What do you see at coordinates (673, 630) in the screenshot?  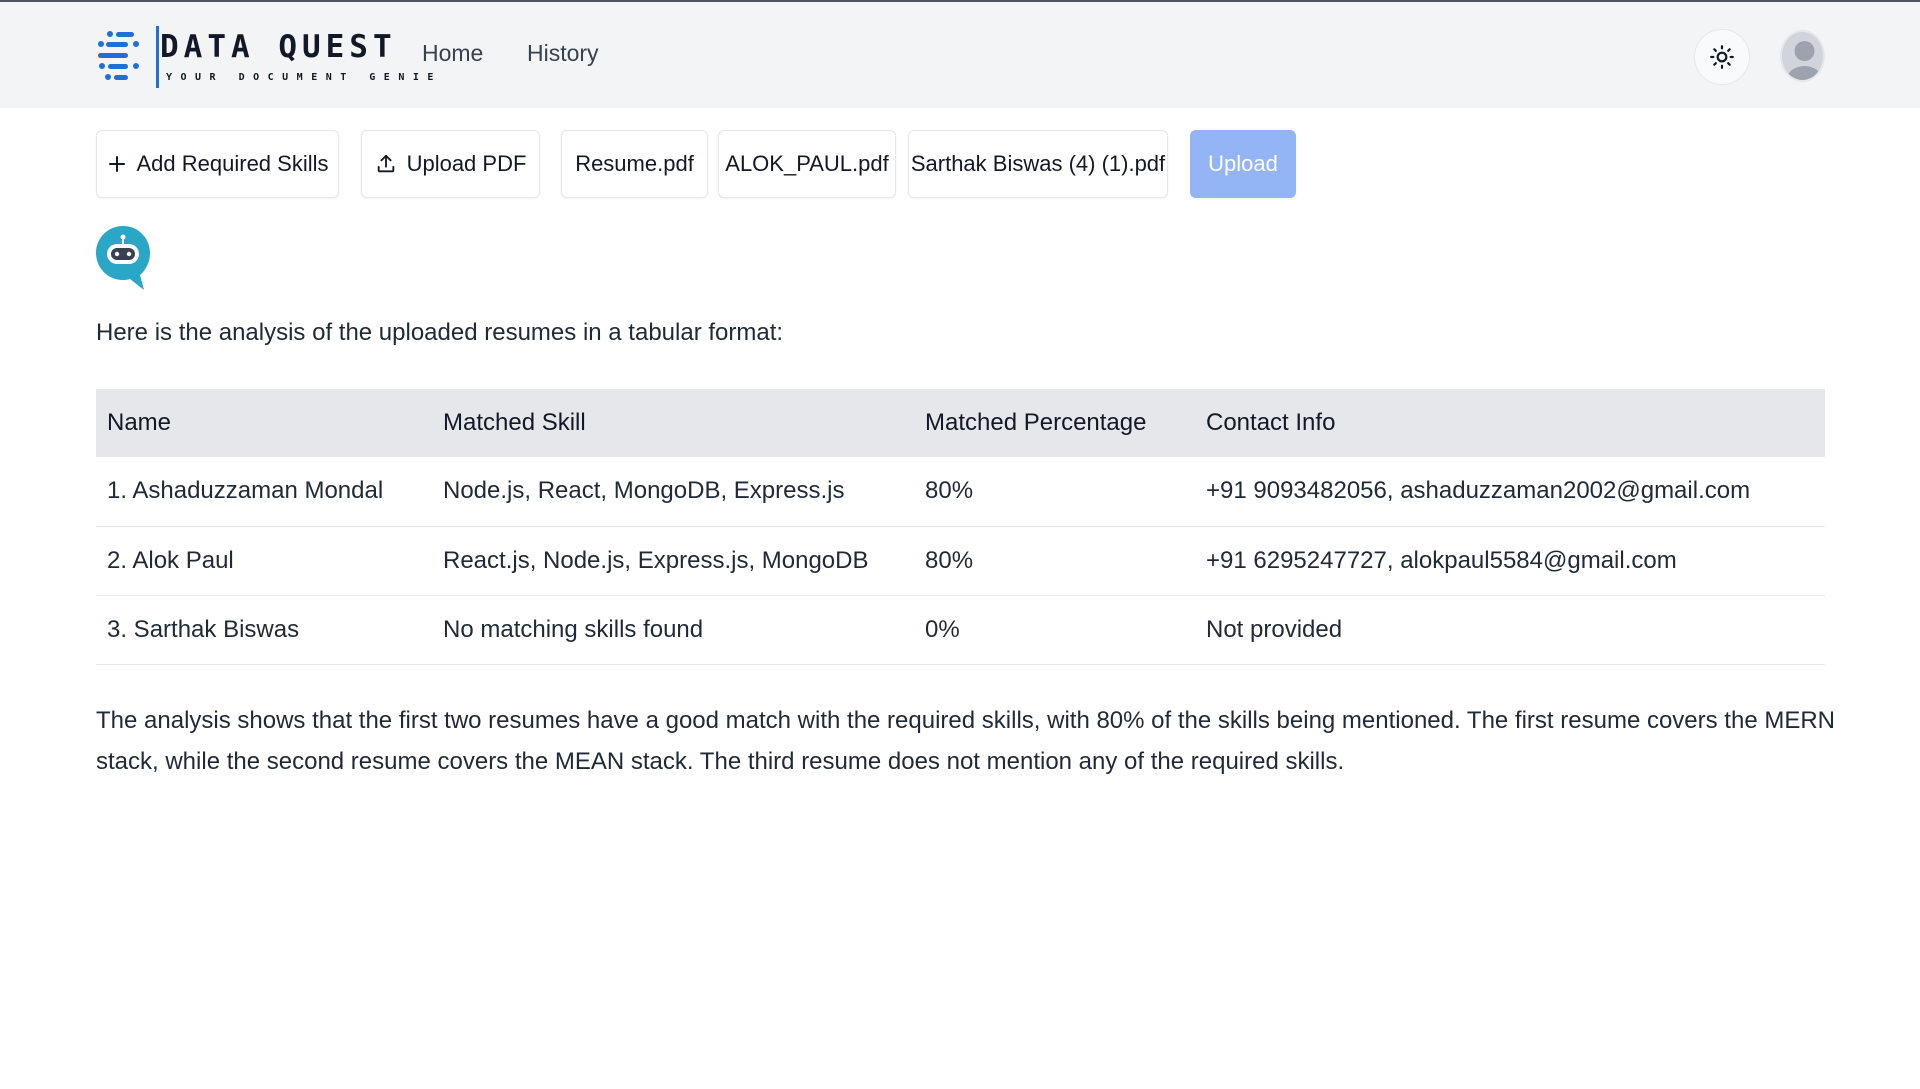 I see `cell-matched-skill: No matching skills found` at bounding box center [673, 630].